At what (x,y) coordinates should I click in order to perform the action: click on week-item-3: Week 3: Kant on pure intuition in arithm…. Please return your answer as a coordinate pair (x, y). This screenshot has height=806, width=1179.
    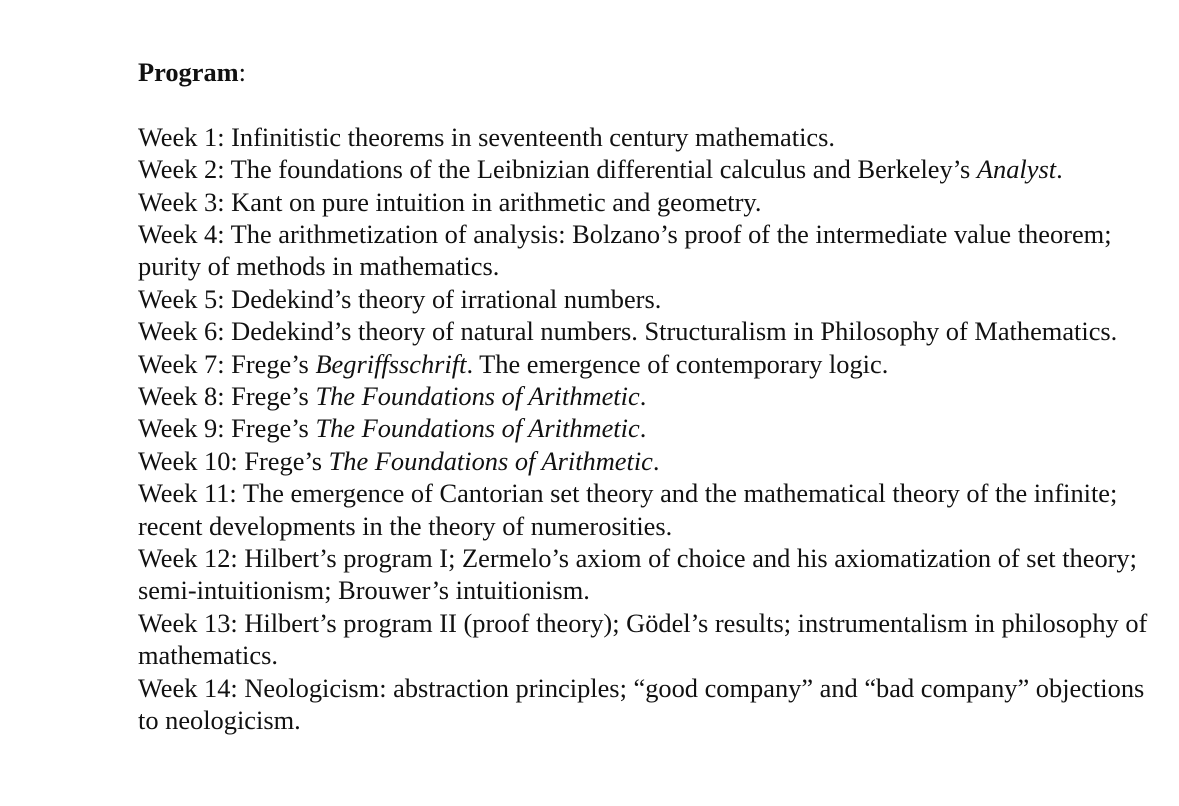
    Looking at the image, I should click on (648, 202).